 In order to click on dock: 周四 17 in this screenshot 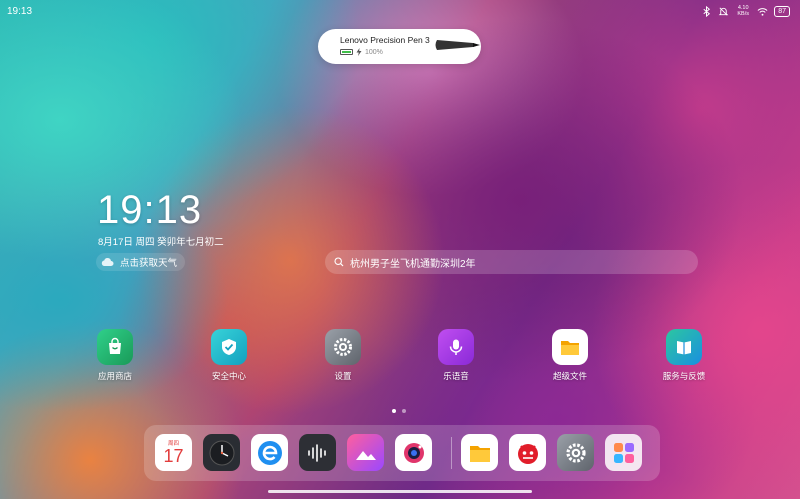, I will do `click(402, 453)`.